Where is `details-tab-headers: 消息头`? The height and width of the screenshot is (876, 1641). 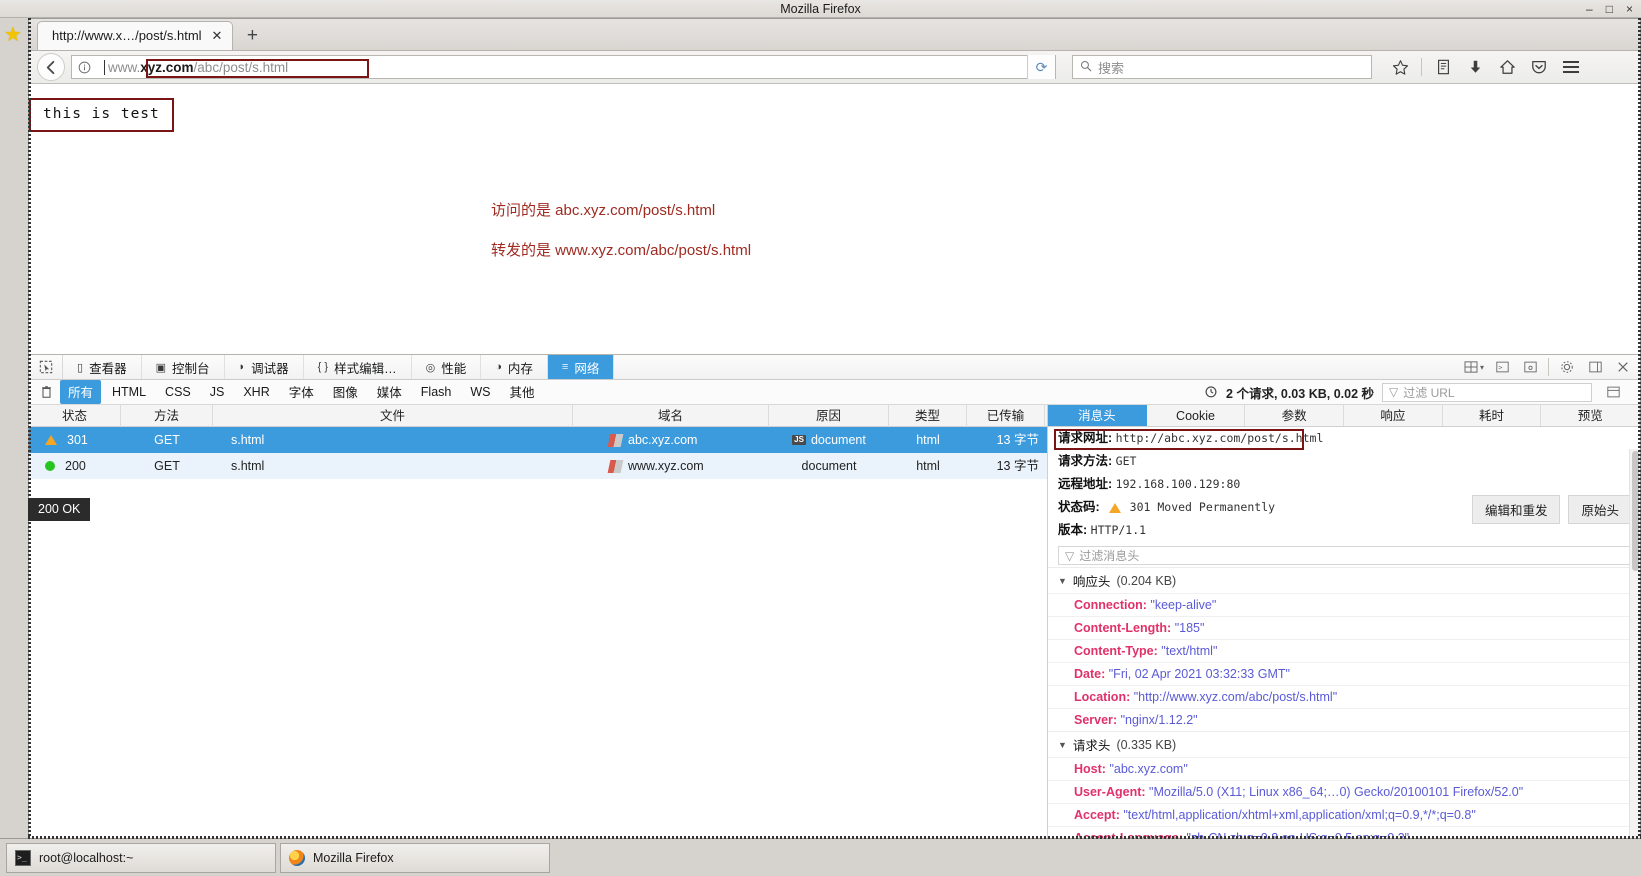 details-tab-headers: 消息头 is located at coordinates (1097, 416).